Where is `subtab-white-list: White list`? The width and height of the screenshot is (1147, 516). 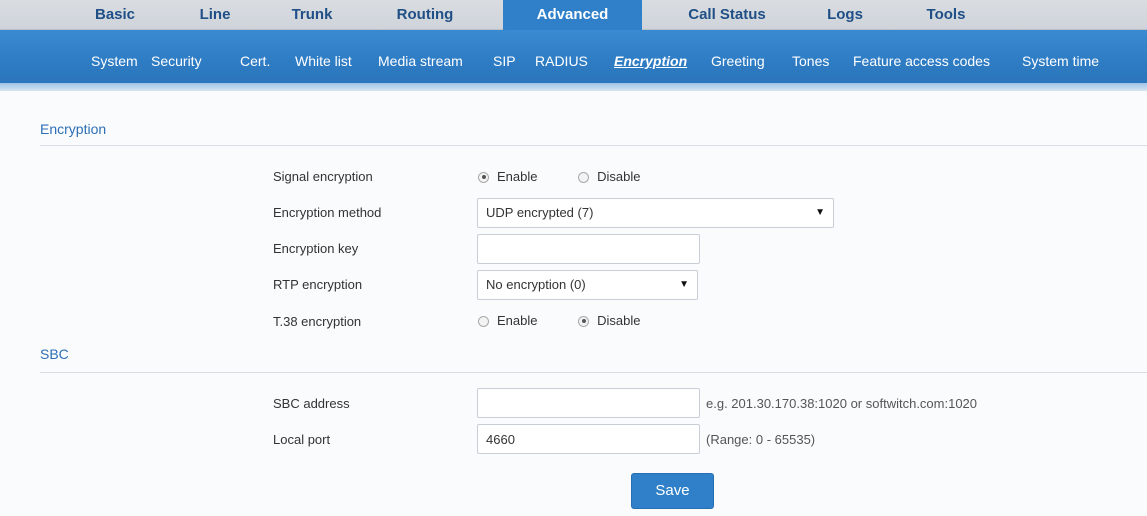 subtab-white-list: White list is located at coordinates (323, 61).